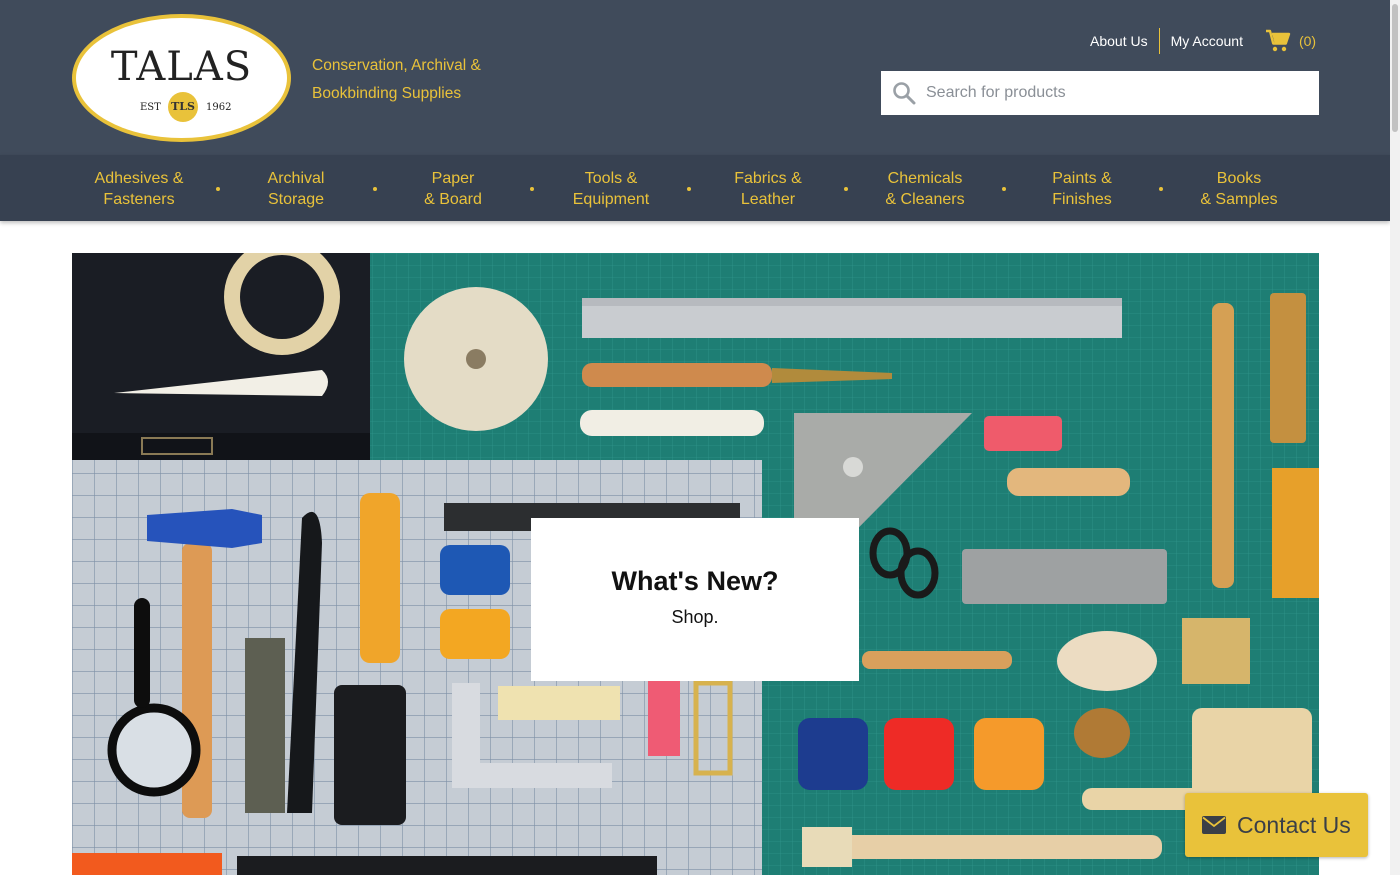 This screenshot has width=1400, height=875. I want to click on logo-monogram: TLS, so click(183, 107).